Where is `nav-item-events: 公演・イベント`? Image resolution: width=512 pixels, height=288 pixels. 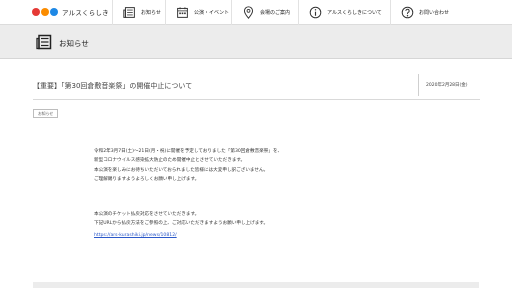
nav-item-events: 公演・イベント is located at coordinates (197, 12).